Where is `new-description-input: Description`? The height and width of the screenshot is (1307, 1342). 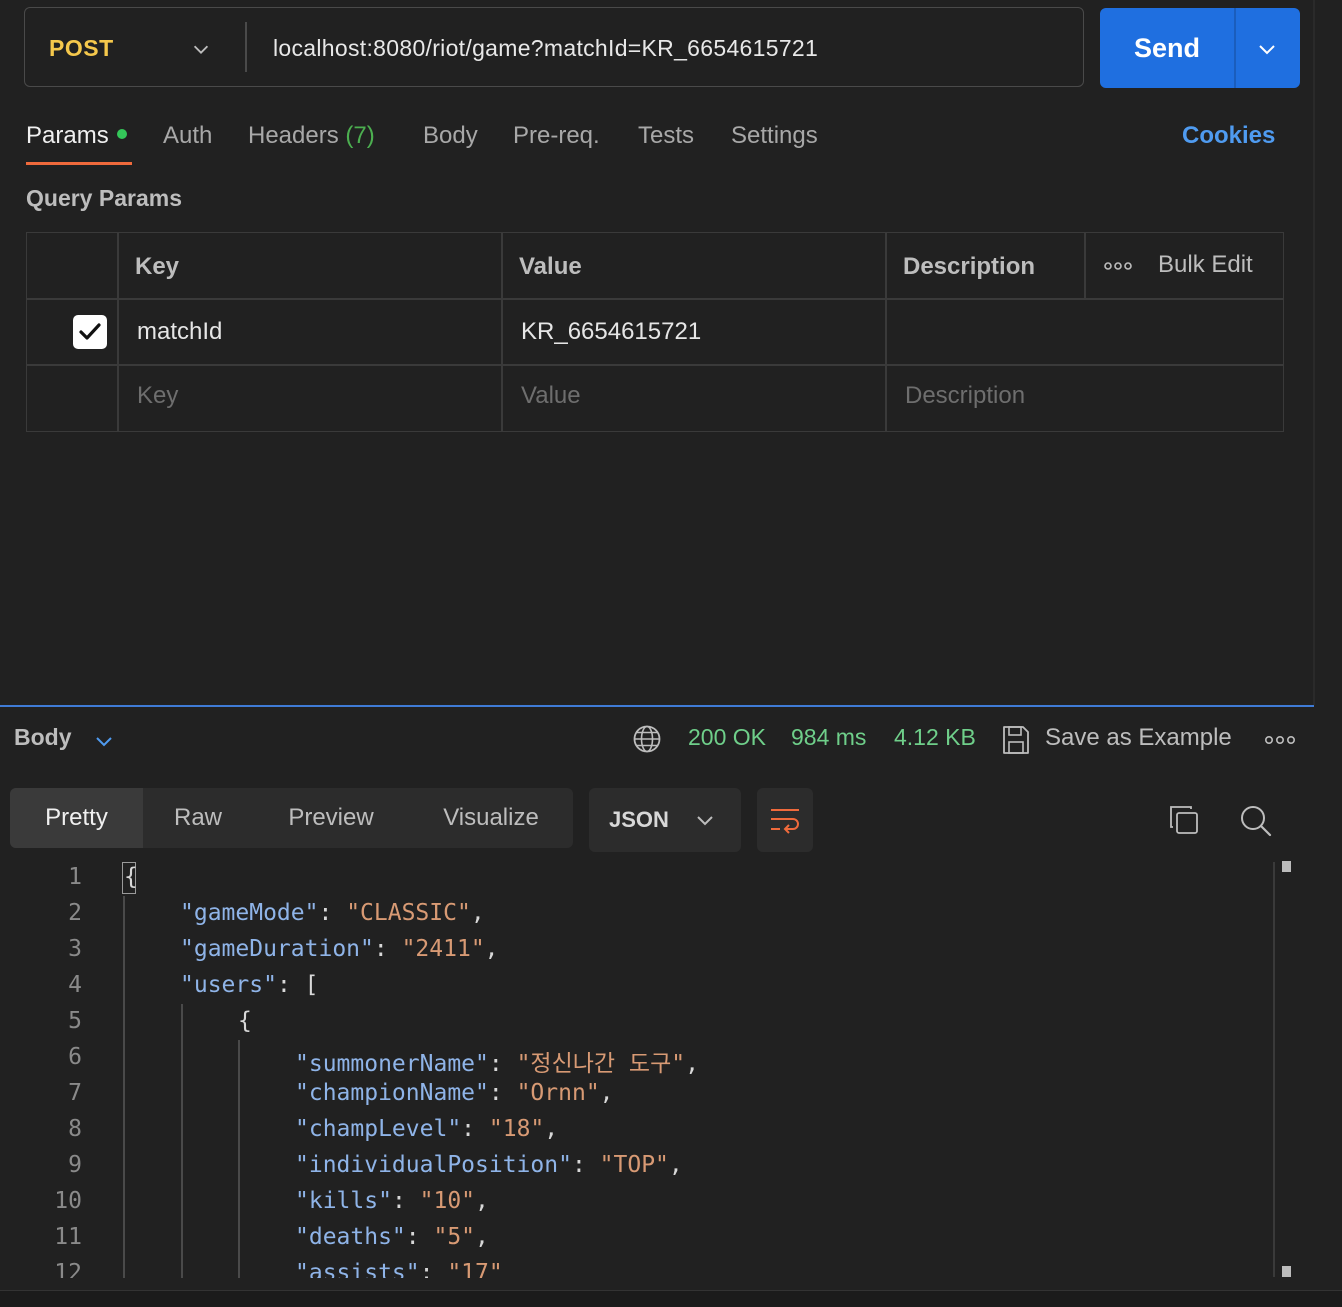
new-description-input: Description is located at coordinates (965, 396).